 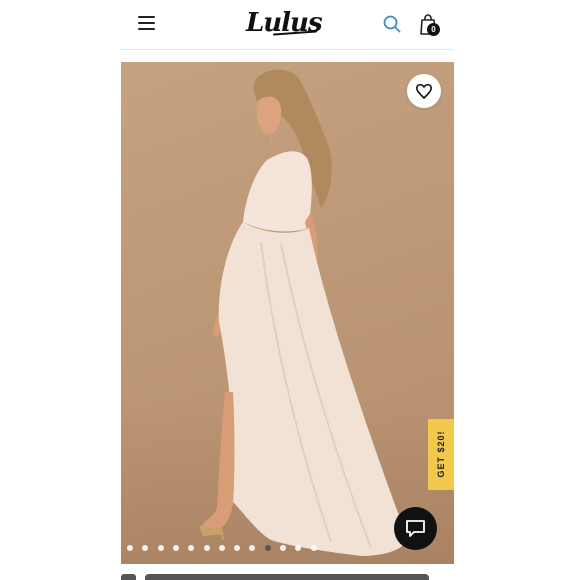 I want to click on chat-button, so click(x=415, y=528).